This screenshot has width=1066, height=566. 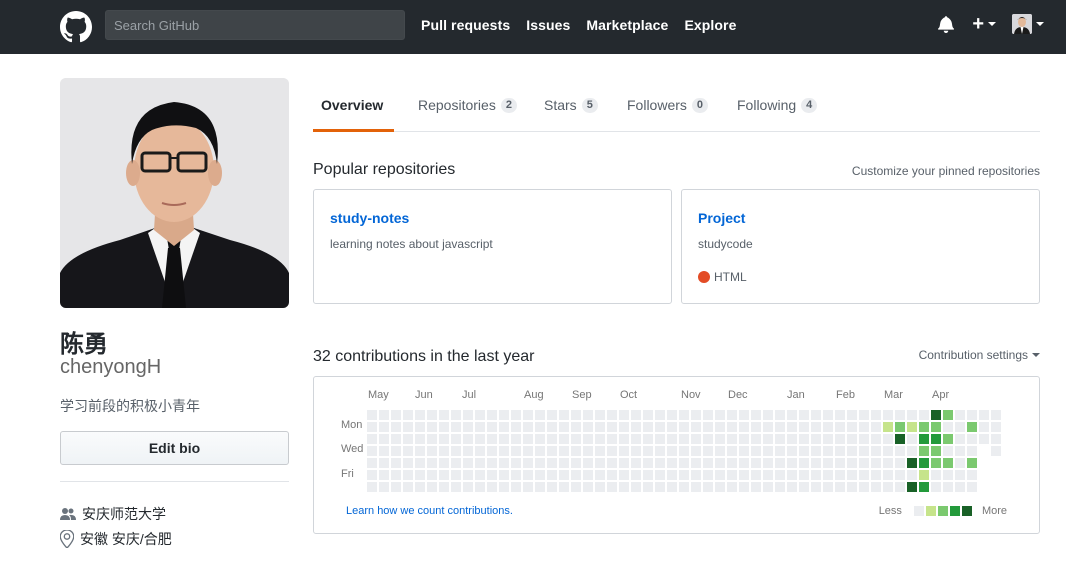 What do you see at coordinates (255, 25) in the screenshot?
I see `search-input` at bounding box center [255, 25].